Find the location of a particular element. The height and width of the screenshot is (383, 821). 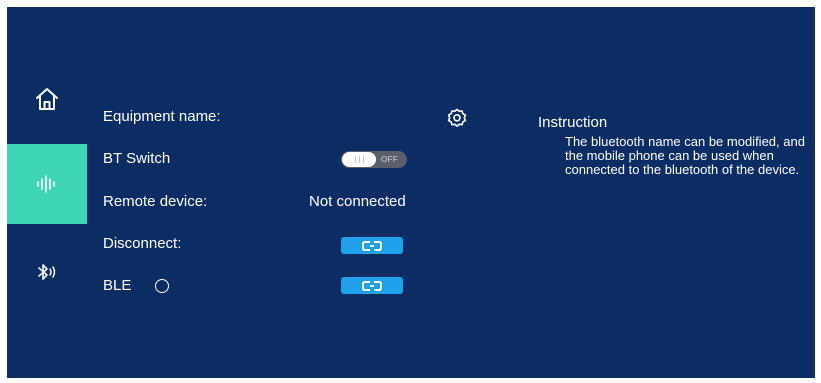

home-icon is located at coordinates (47, 99).